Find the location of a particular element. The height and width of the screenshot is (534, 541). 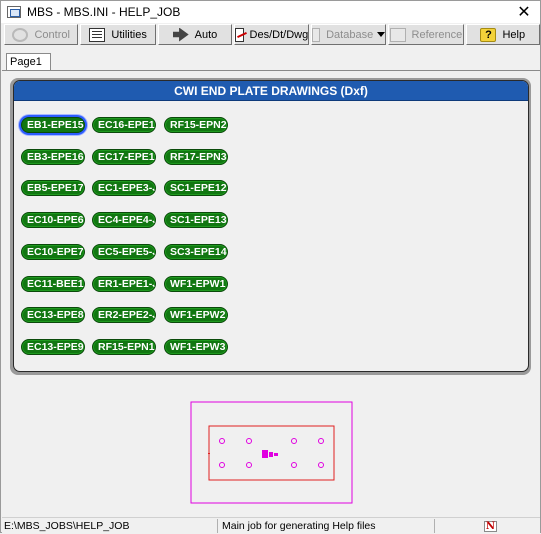

mbs-logo: N is located at coordinates (490, 526).